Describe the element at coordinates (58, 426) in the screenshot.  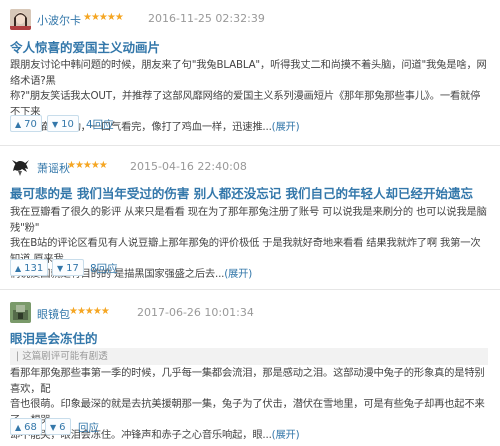
I see `useless-button: ▼ 6` at that location.